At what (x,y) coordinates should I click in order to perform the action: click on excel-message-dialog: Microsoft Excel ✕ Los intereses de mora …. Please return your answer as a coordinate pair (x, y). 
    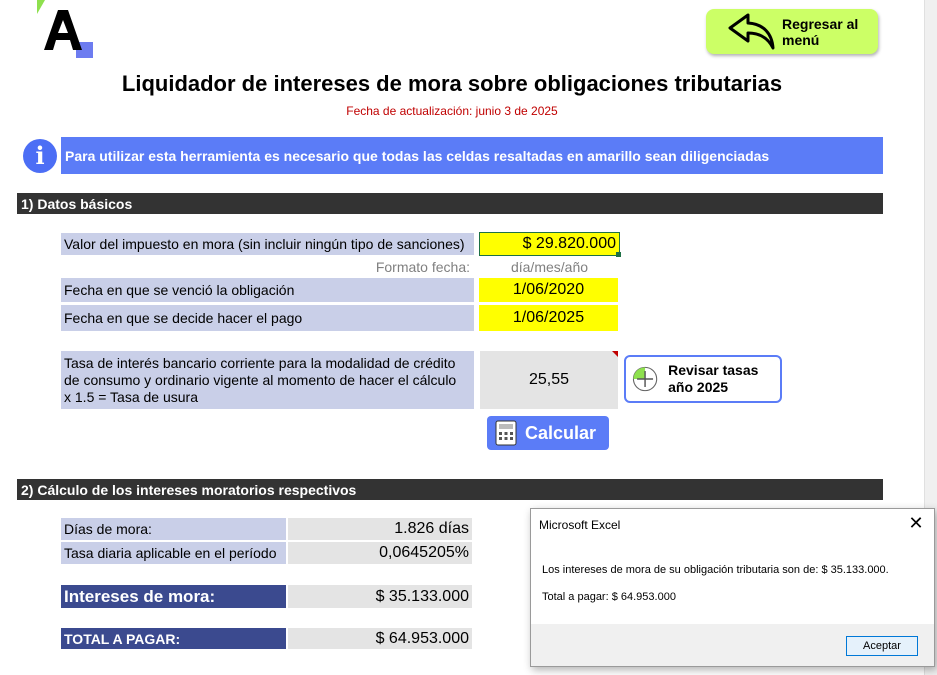
    Looking at the image, I should click on (732, 587).